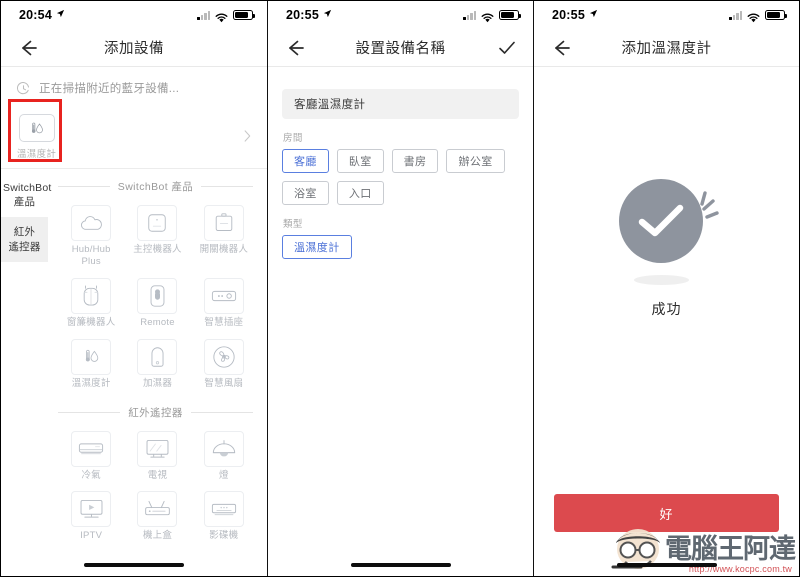 The image size is (800, 577). What do you see at coordinates (157, 322) in the screenshot?
I see `product-label: Remote` at bounding box center [157, 322].